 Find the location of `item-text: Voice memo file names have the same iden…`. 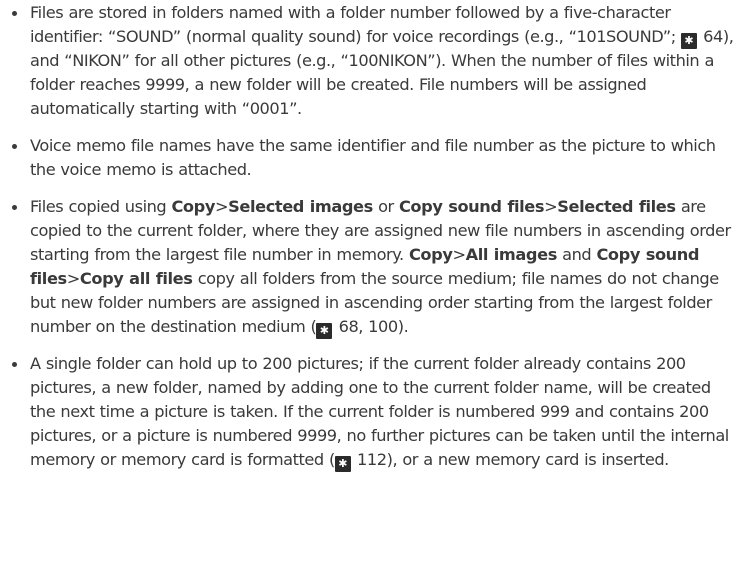

item-text: Voice memo file names have the same iden… is located at coordinates (373, 157).